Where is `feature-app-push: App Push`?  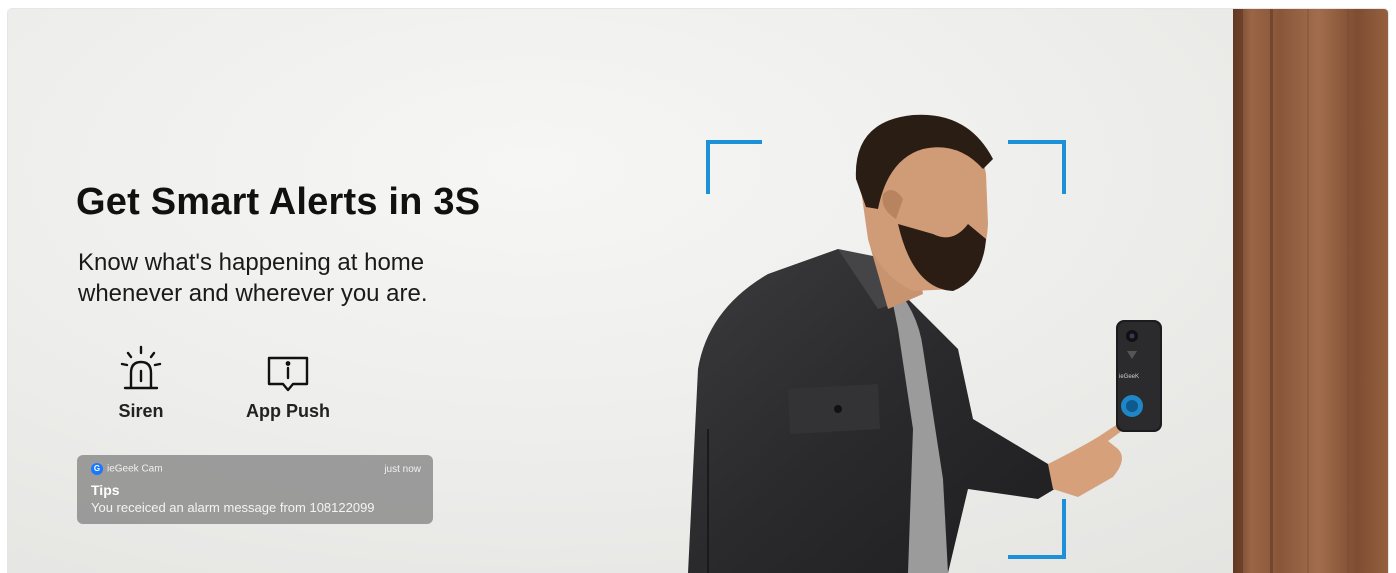
feature-app-push: App Push is located at coordinates (288, 383).